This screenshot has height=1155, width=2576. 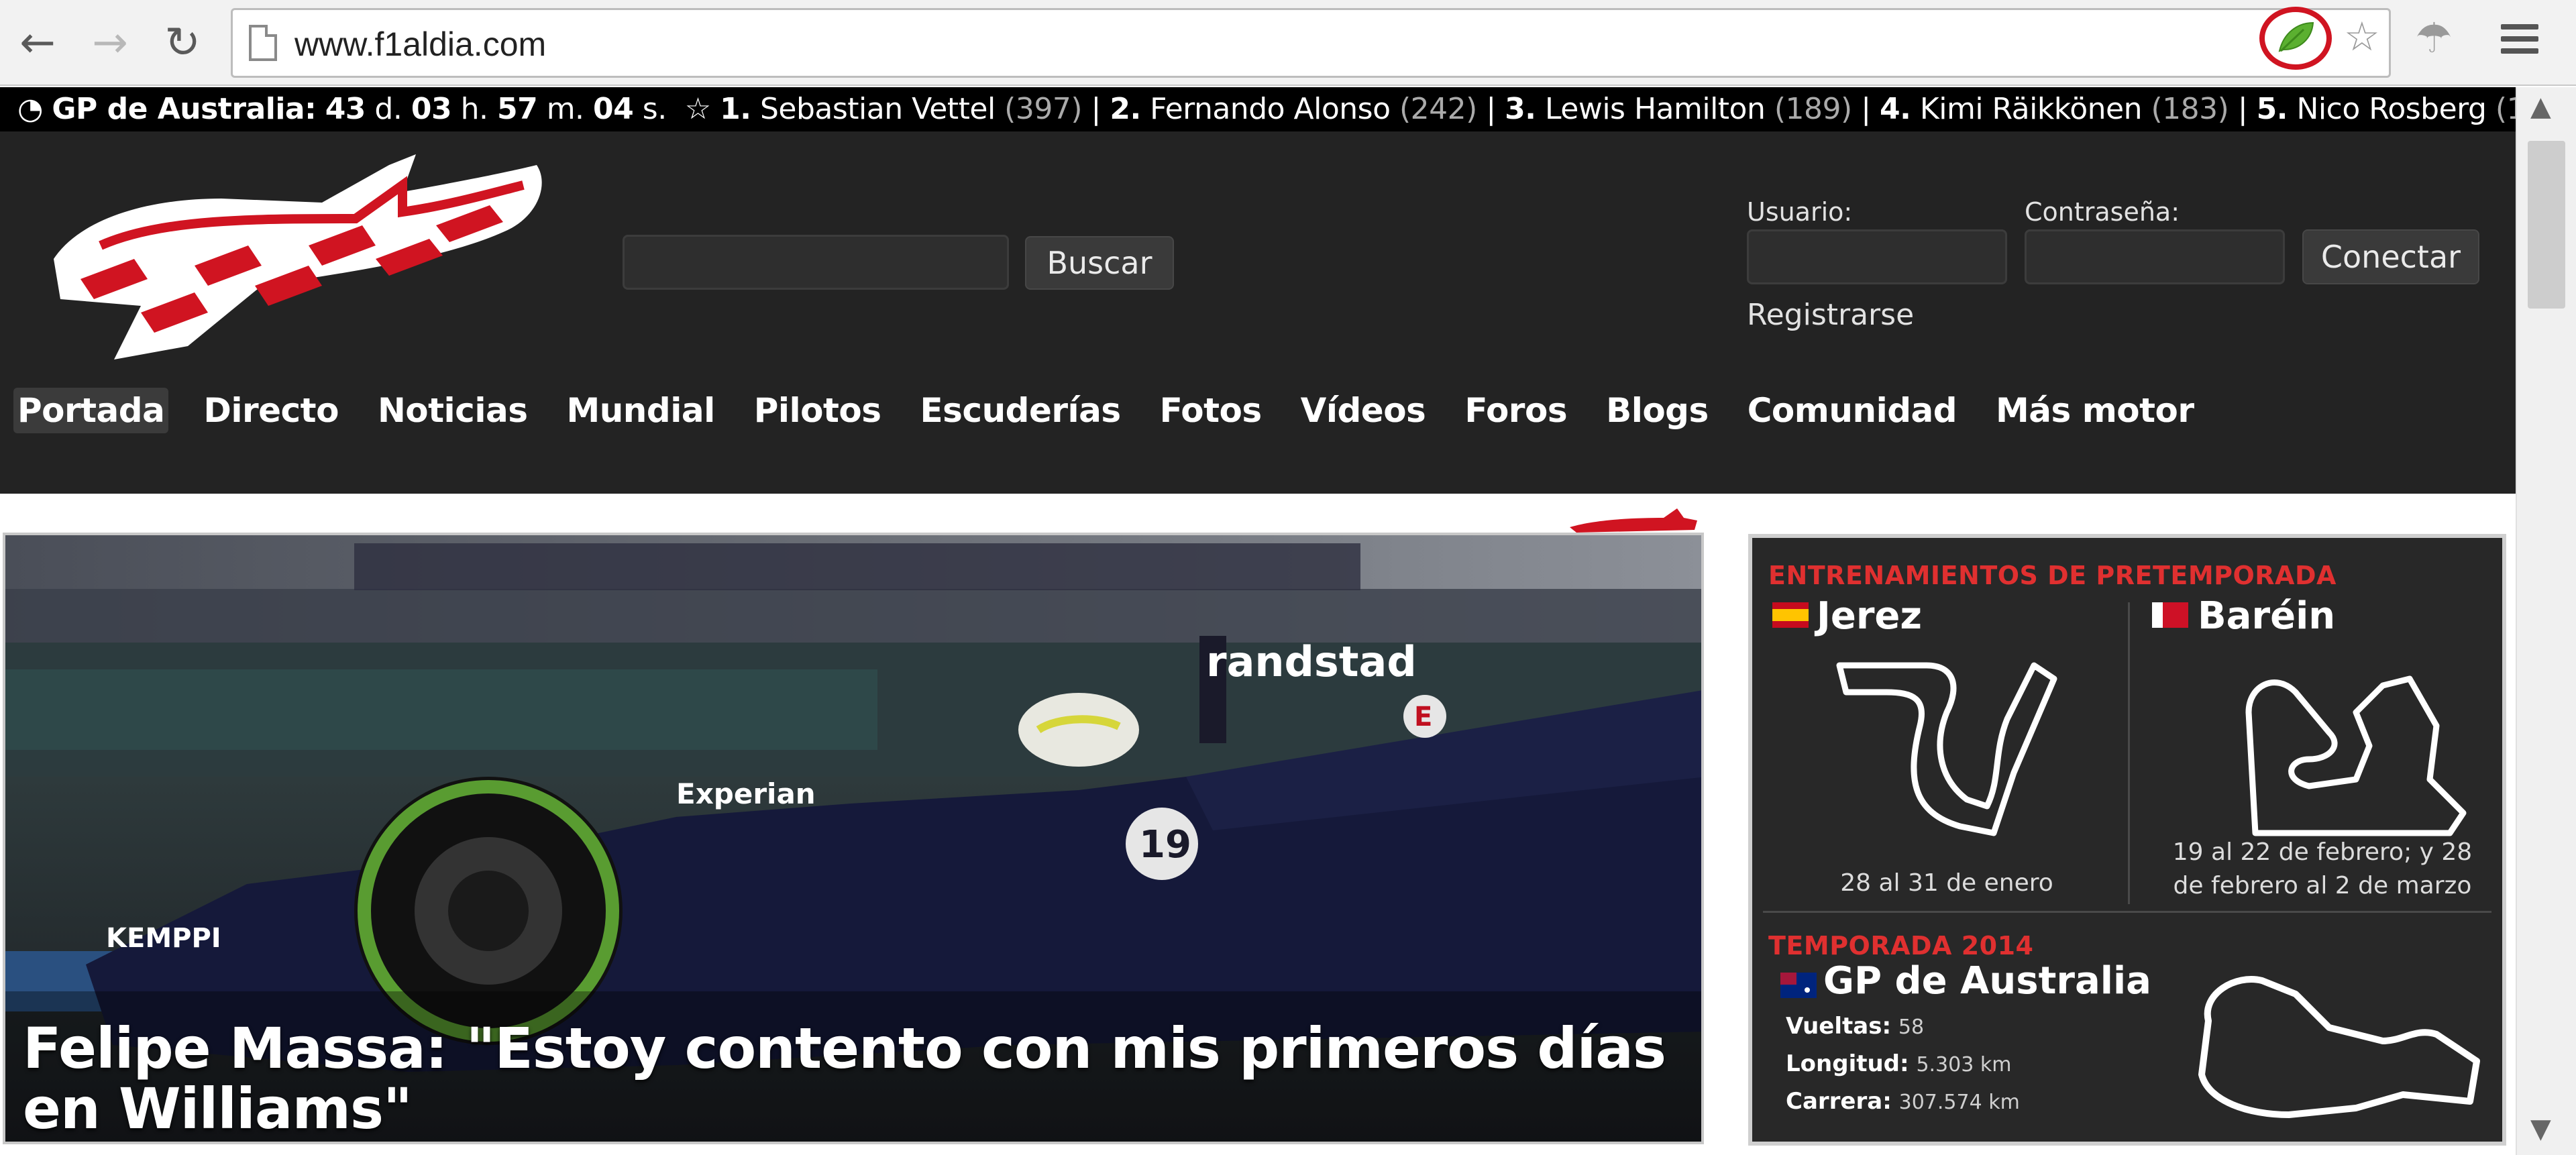 What do you see at coordinates (1830, 315) in the screenshot?
I see `register-link: Registrarse` at bounding box center [1830, 315].